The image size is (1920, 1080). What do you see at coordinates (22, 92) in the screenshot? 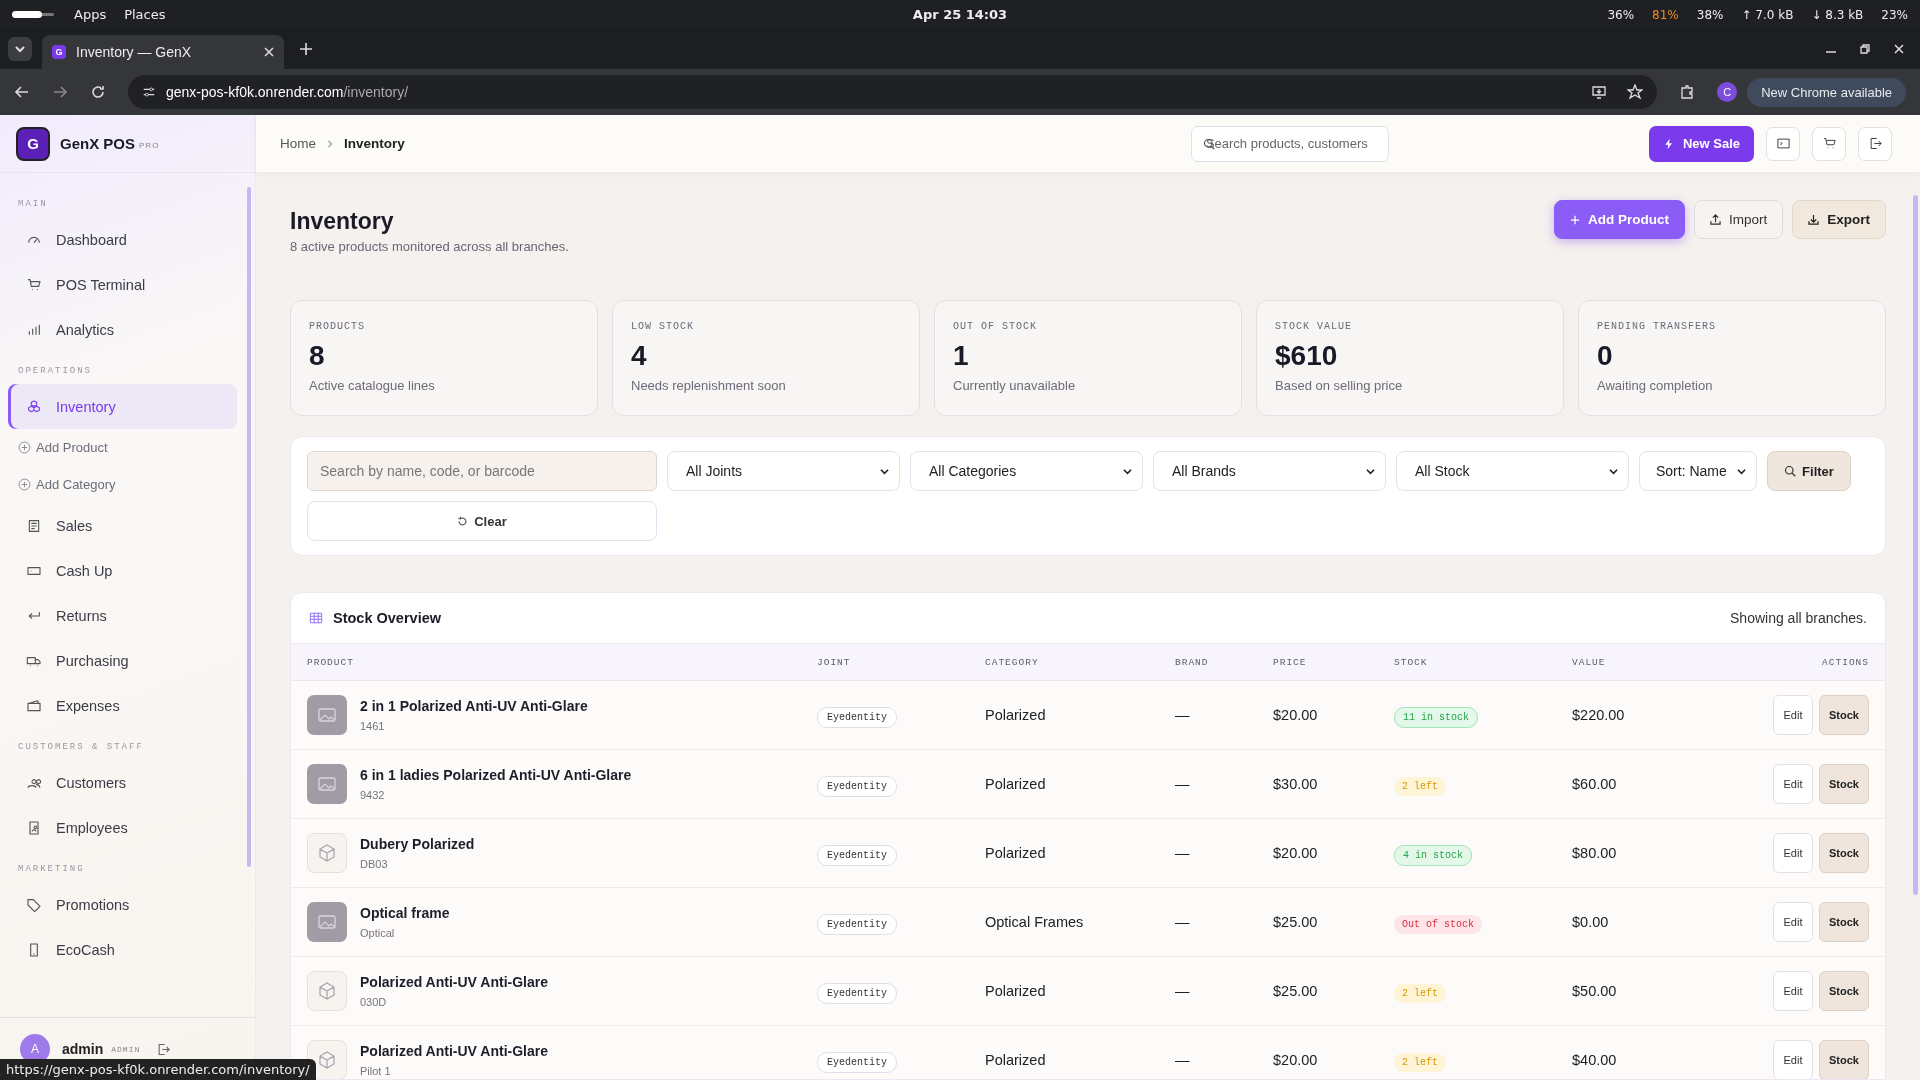
I see `back-icon` at bounding box center [22, 92].